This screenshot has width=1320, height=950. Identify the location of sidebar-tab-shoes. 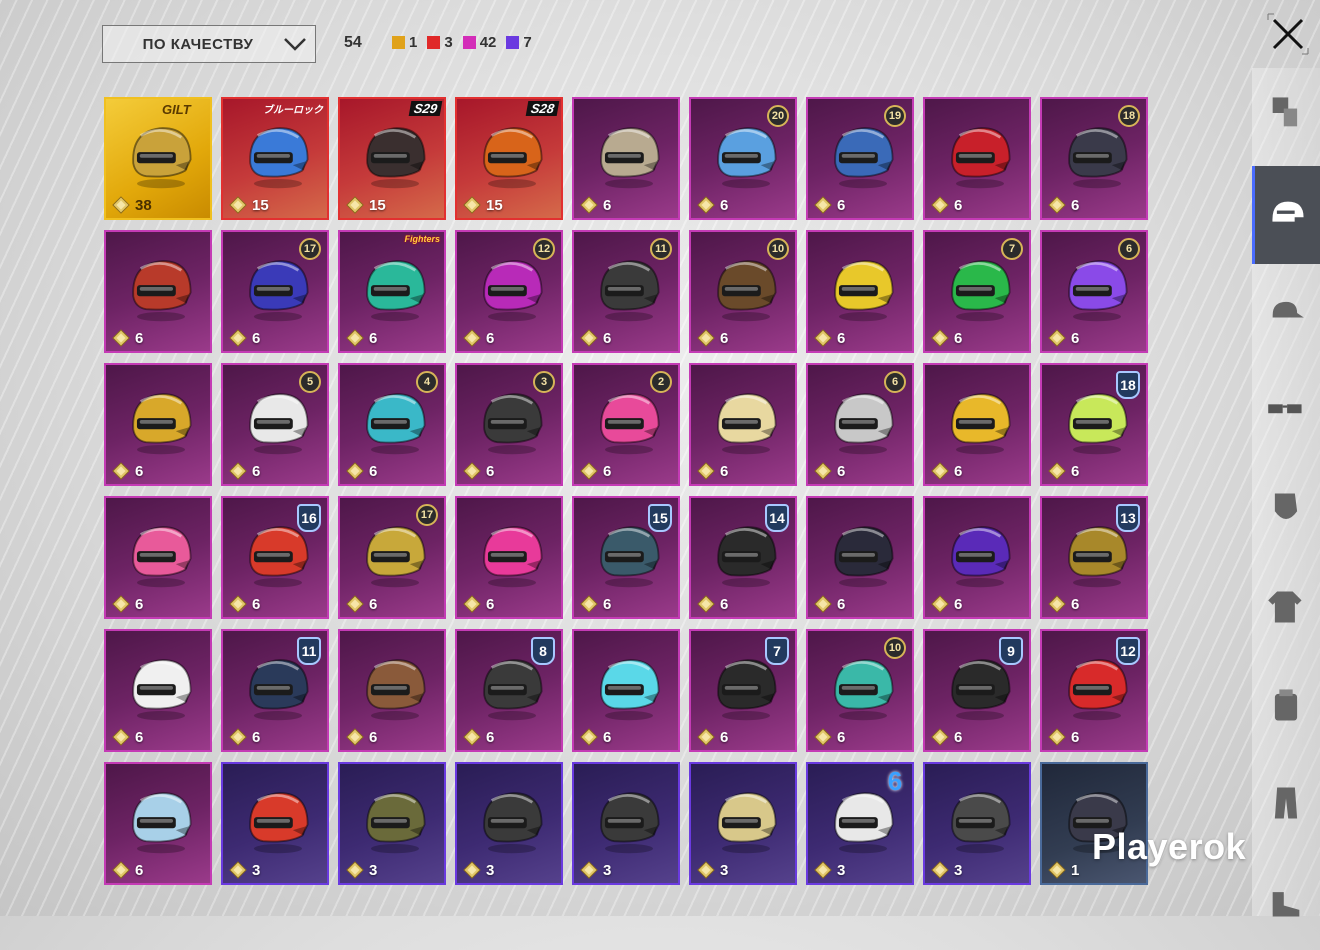
(1286, 901).